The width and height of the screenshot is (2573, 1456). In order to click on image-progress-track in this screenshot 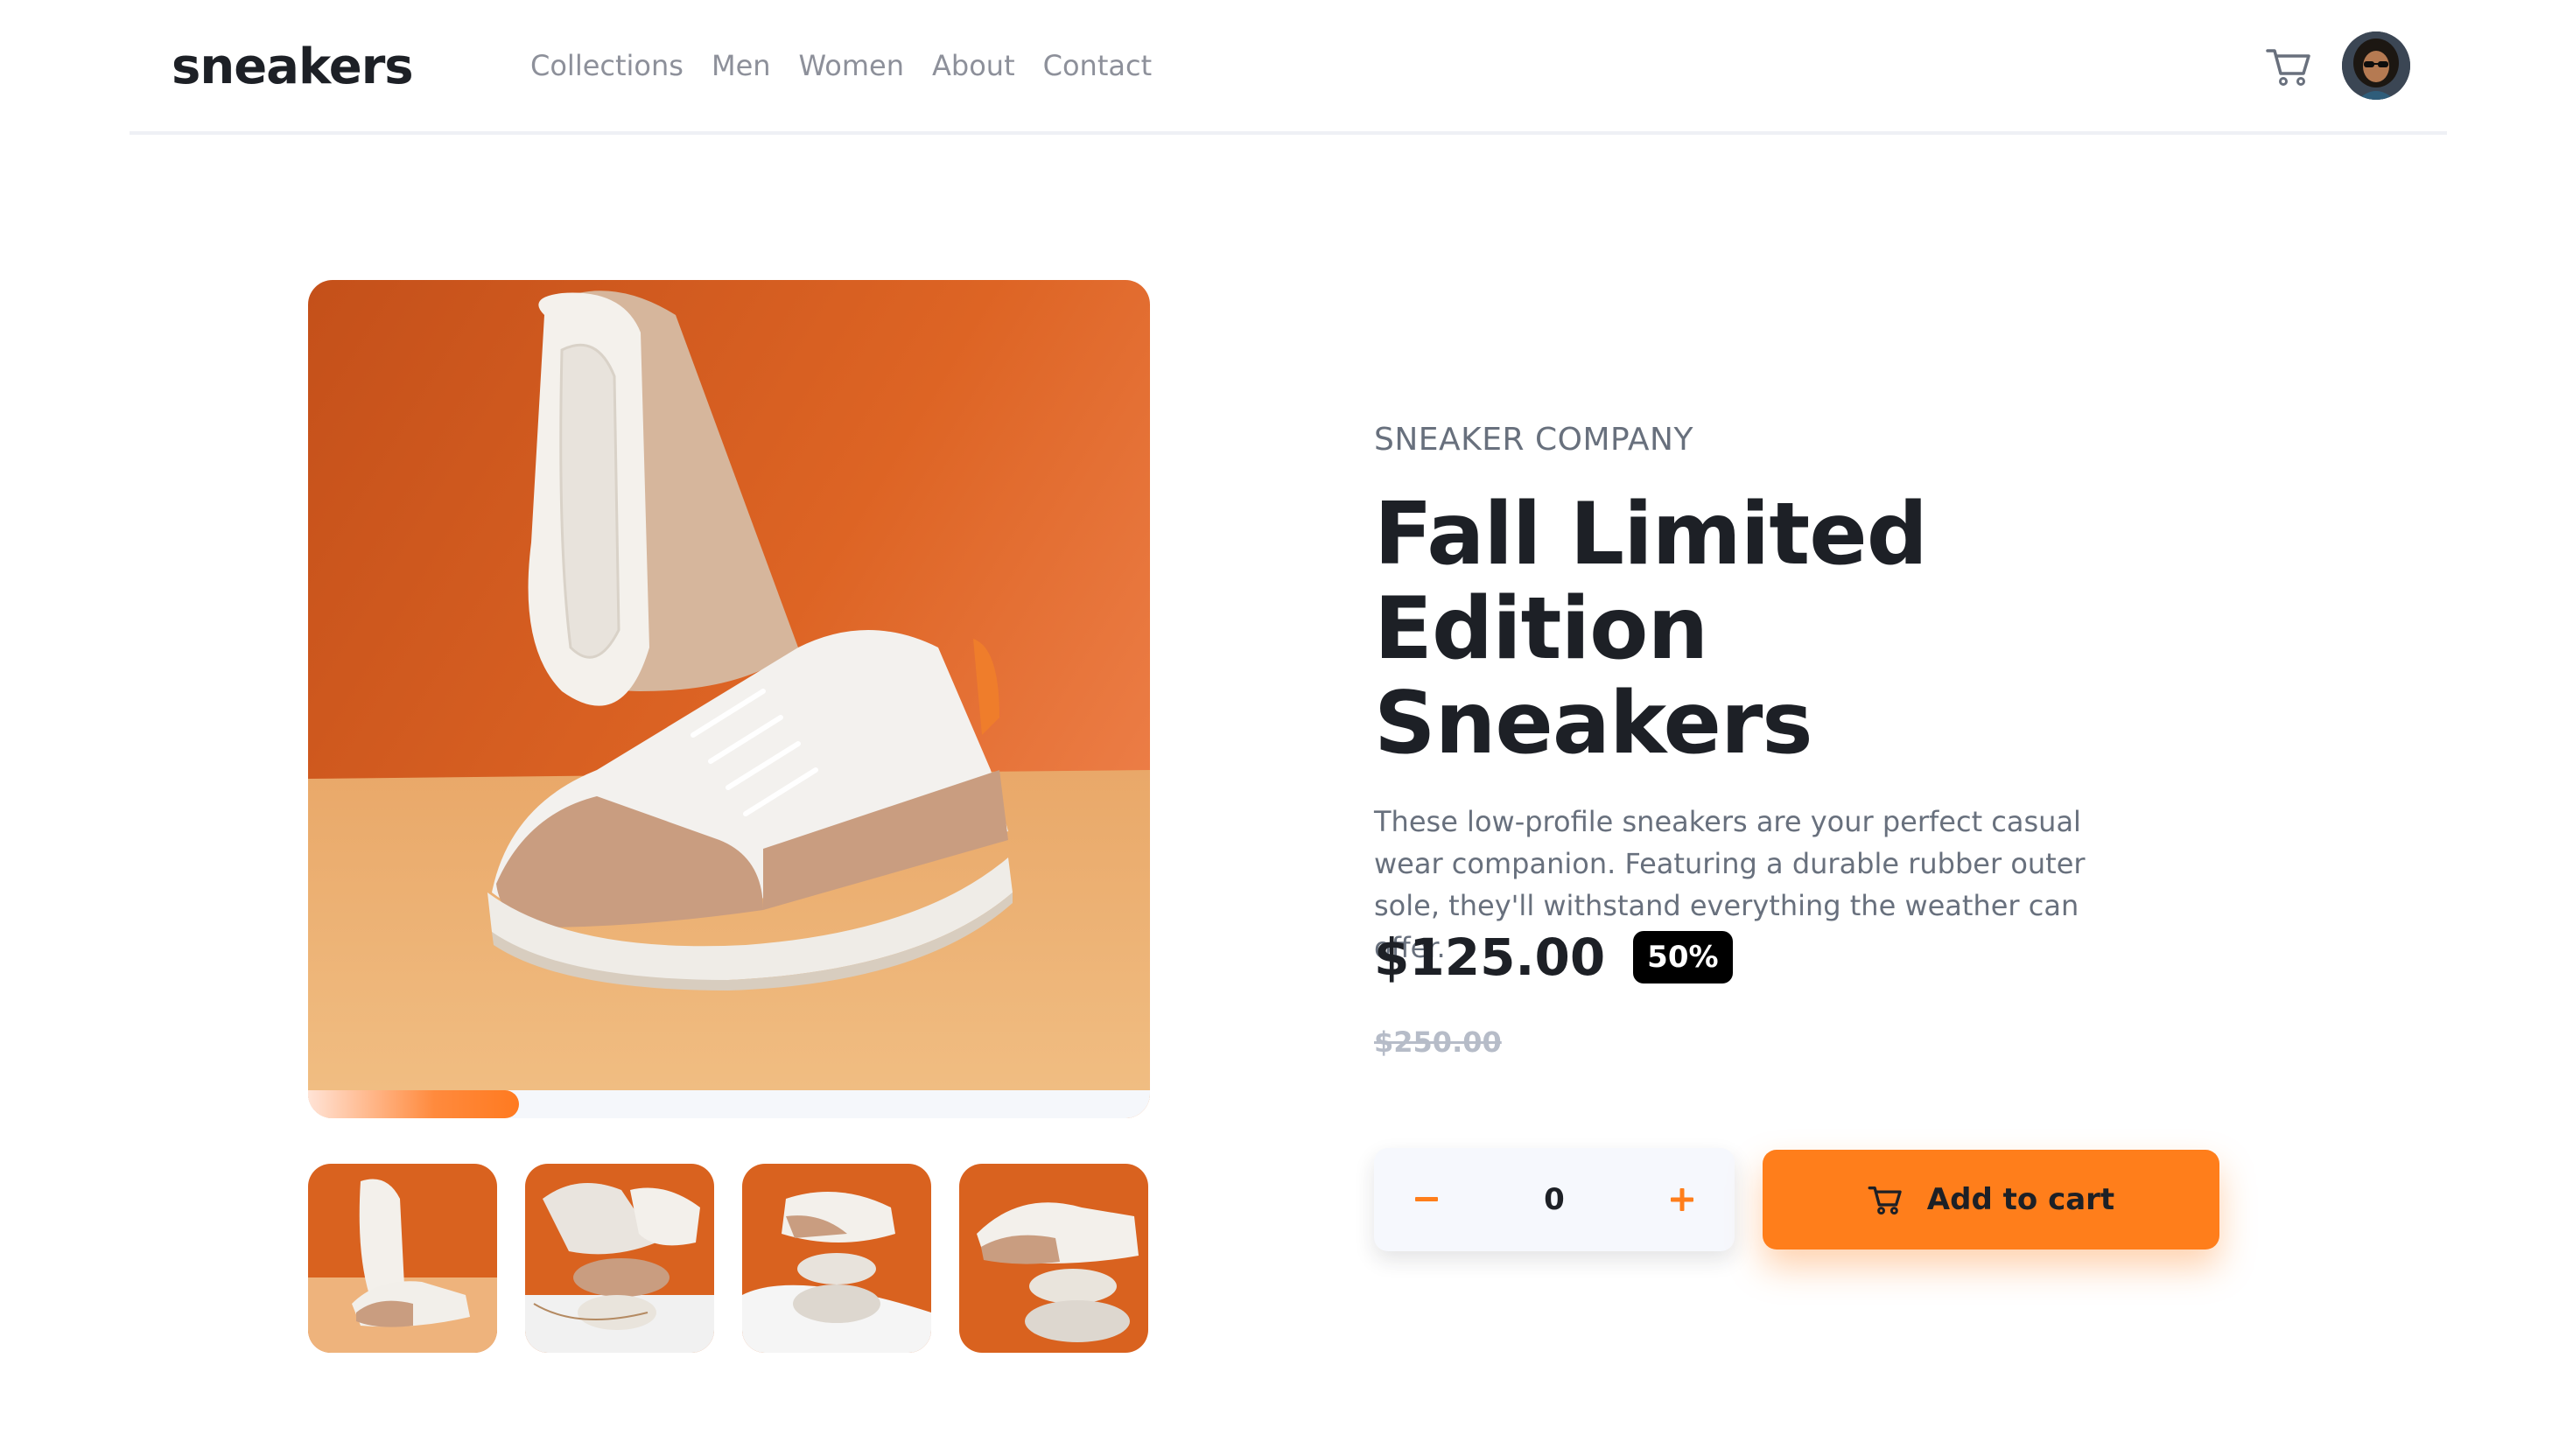, I will do `click(729, 1104)`.